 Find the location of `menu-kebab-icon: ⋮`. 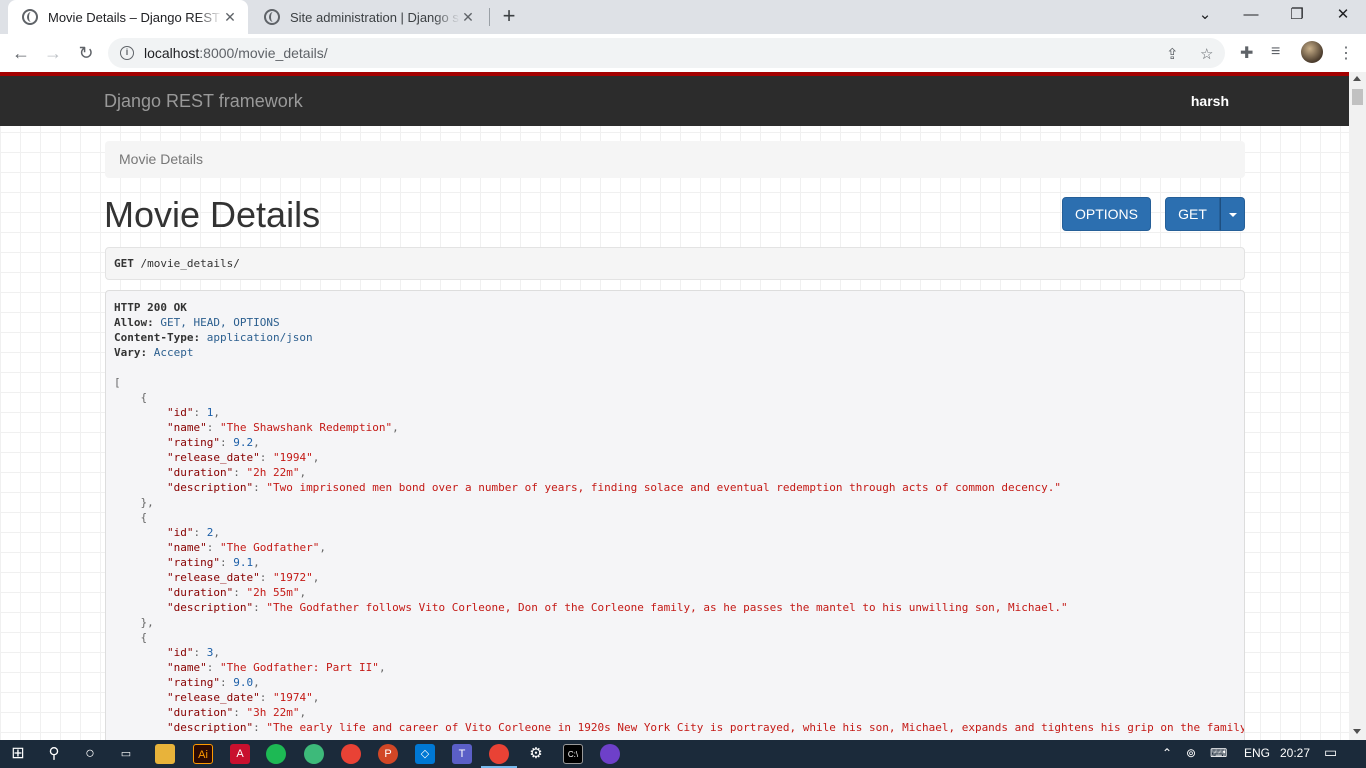

menu-kebab-icon: ⋮ is located at coordinates (1346, 53).